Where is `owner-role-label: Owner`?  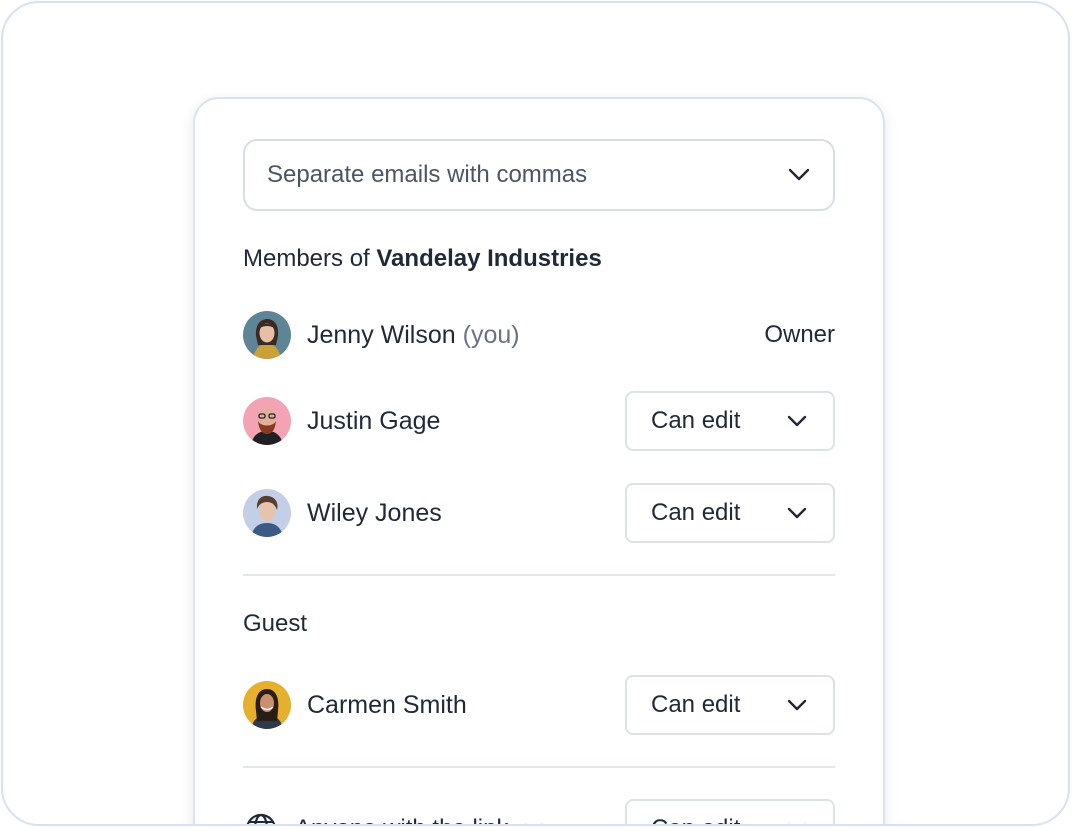 owner-role-label: Owner is located at coordinates (799, 334).